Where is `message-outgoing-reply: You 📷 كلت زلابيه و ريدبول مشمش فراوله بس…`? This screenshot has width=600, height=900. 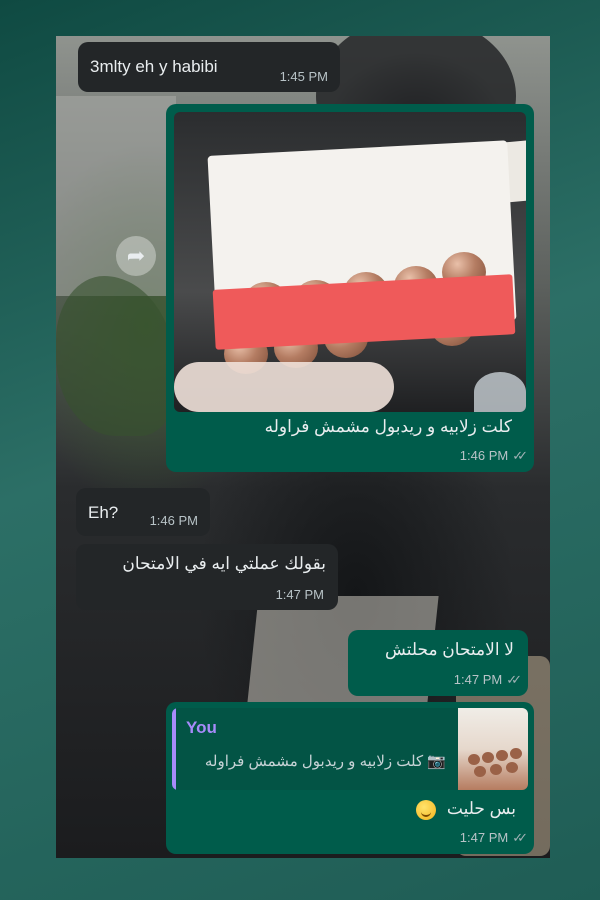
message-outgoing-reply: You 📷 كلت زلابيه و ريدبول مشمش فراوله بس… is located at coordinates (350, 778).